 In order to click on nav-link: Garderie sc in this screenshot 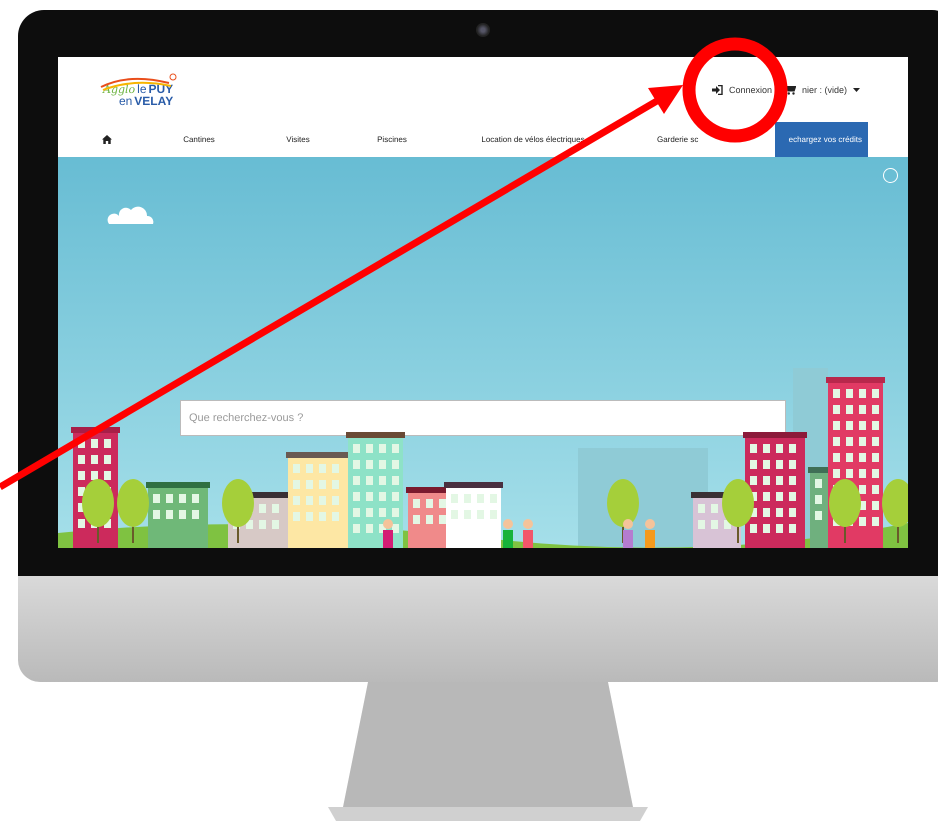, I will do `click(667, 139)`.